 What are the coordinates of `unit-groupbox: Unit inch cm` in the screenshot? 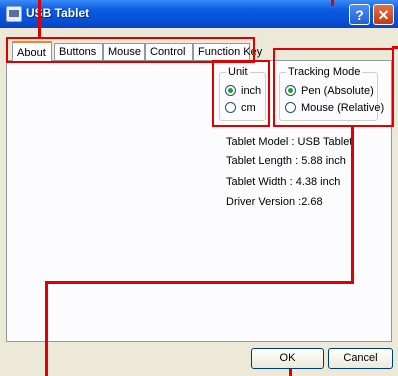 It's located at (242, 93).